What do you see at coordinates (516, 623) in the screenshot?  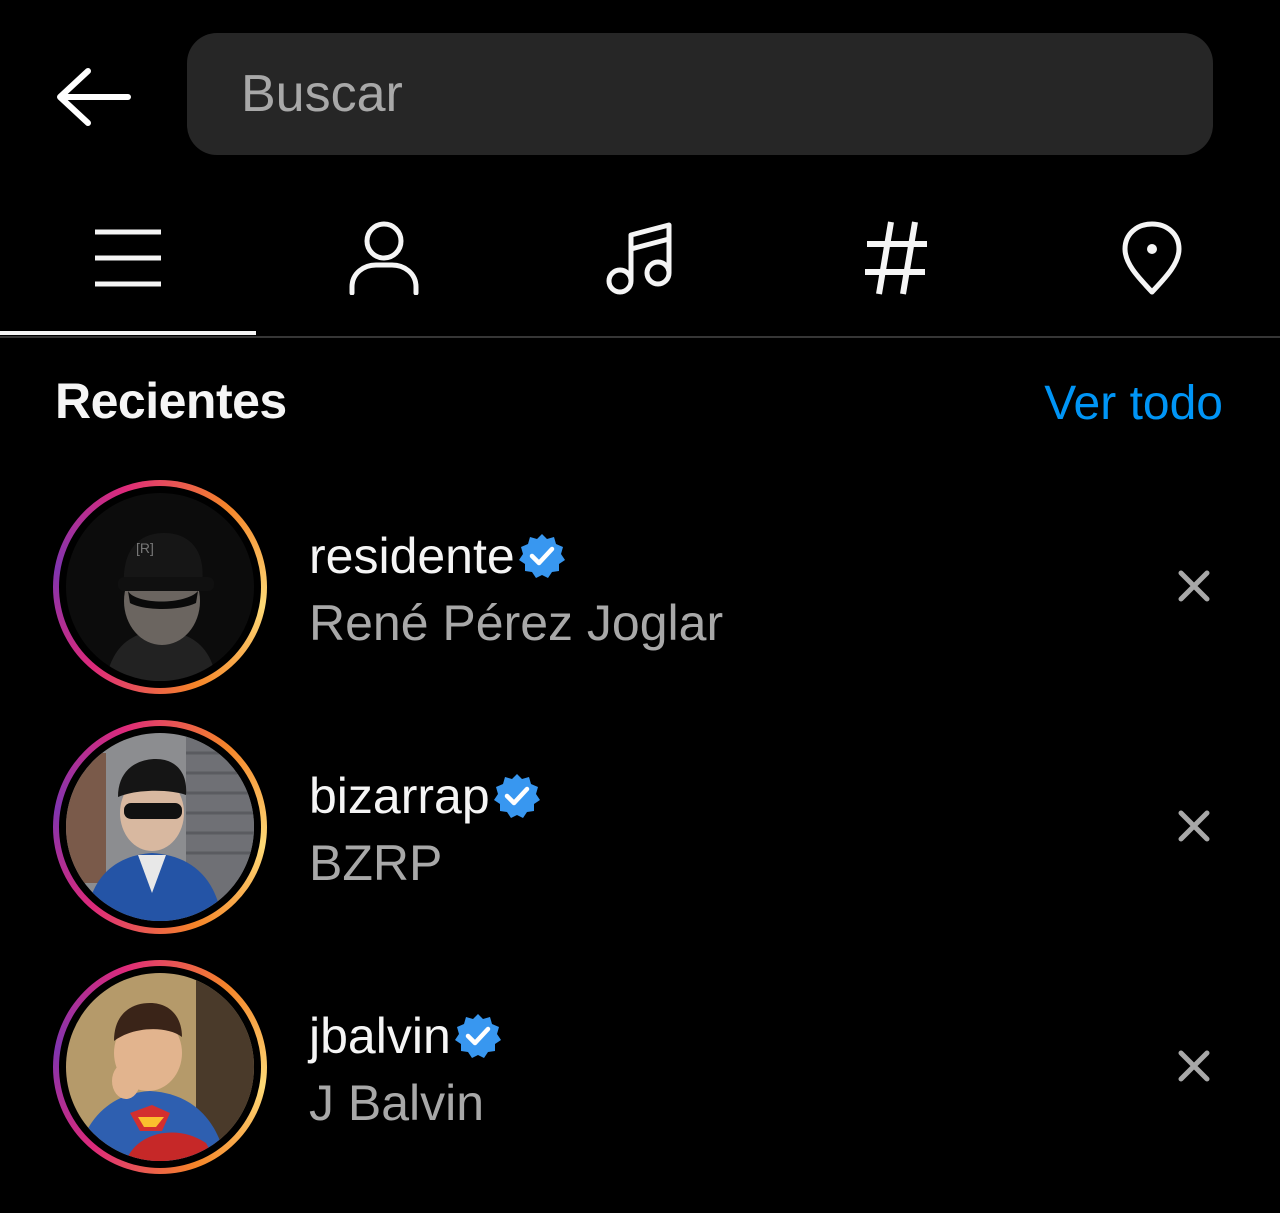 I see `full-name: René Pérez Joglar` at bounding box center [516, 623].